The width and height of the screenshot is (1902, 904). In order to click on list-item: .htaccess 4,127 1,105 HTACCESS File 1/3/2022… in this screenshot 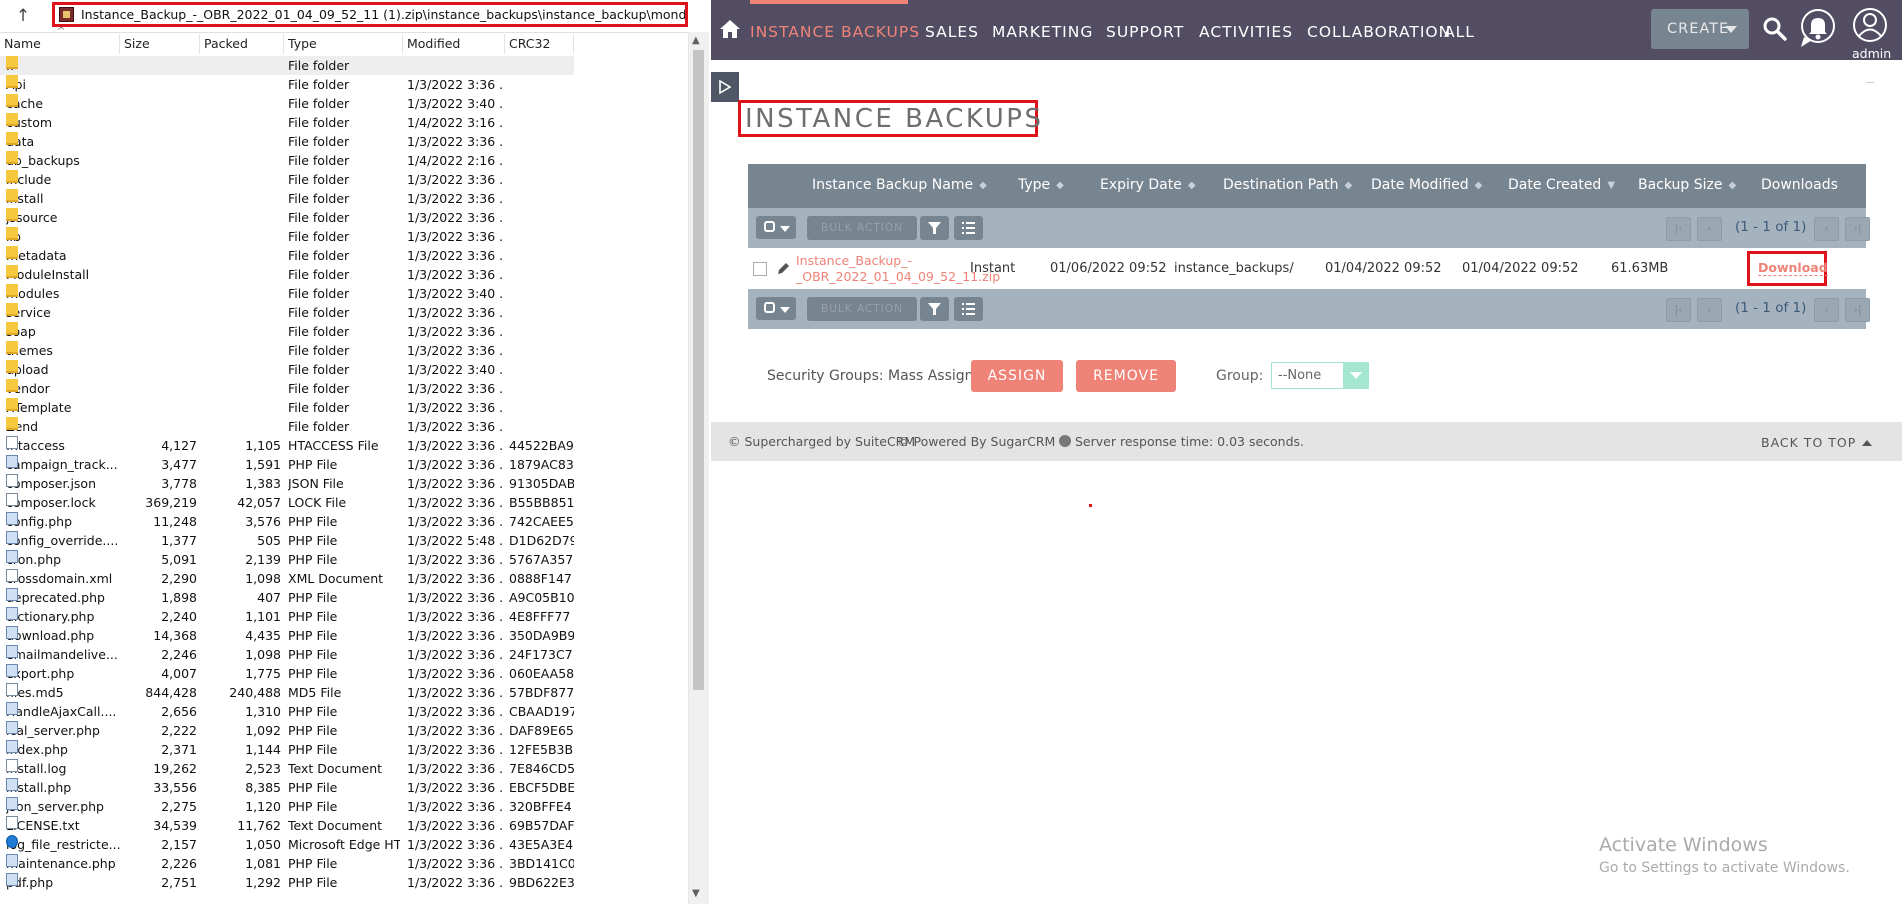, I will do `click(287, 445)`.